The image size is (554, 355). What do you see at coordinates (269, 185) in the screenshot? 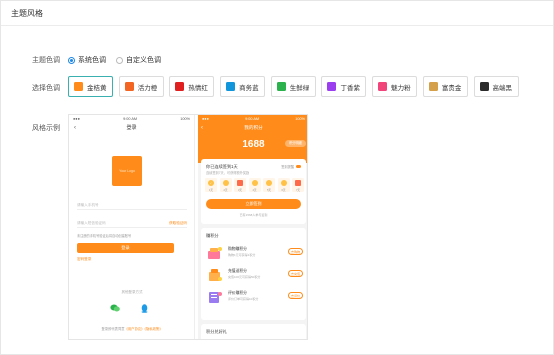
I see `sign-day: 5天` at bounding box center [269, 185].